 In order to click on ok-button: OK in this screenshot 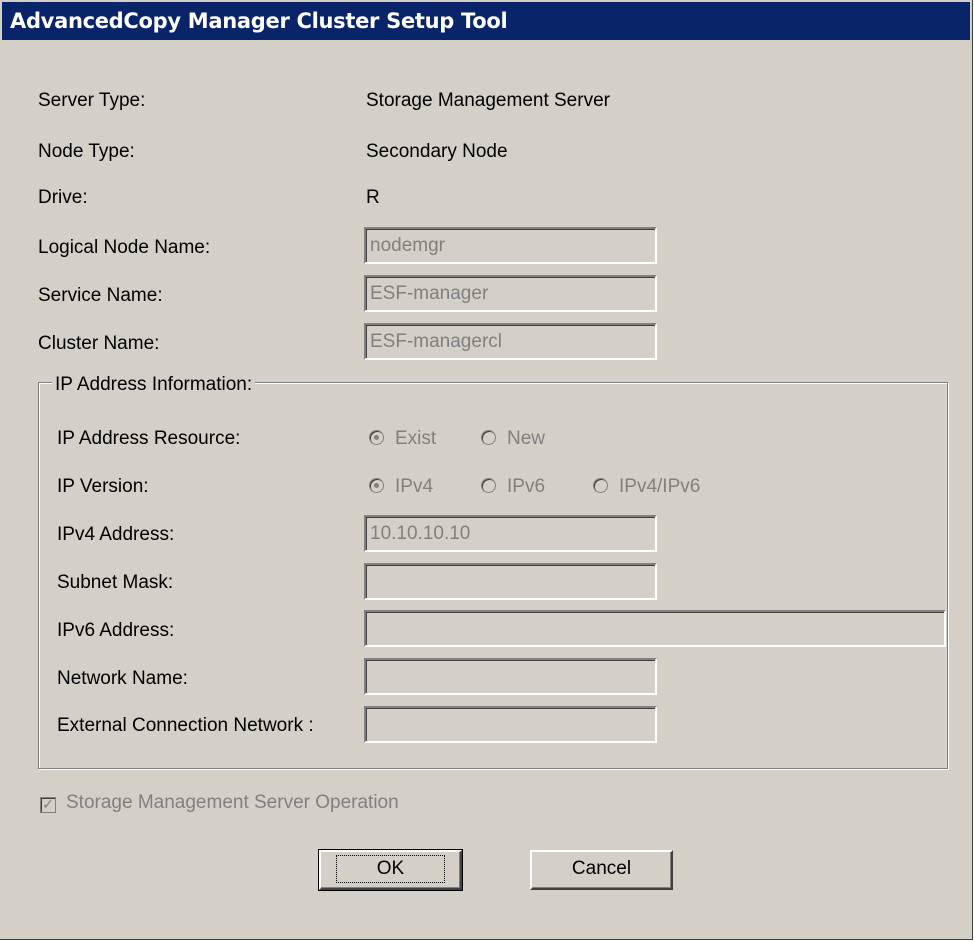, I will do `click(390, 870)`.